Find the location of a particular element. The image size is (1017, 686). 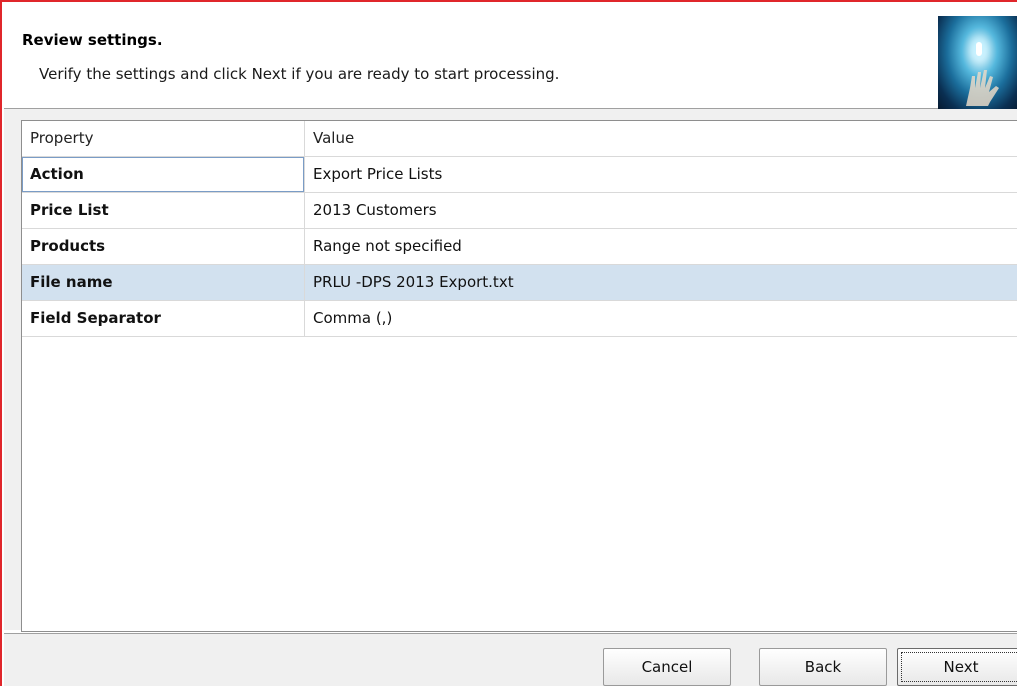

table-row: Products Range not specified is located at coordinates (519, 247).